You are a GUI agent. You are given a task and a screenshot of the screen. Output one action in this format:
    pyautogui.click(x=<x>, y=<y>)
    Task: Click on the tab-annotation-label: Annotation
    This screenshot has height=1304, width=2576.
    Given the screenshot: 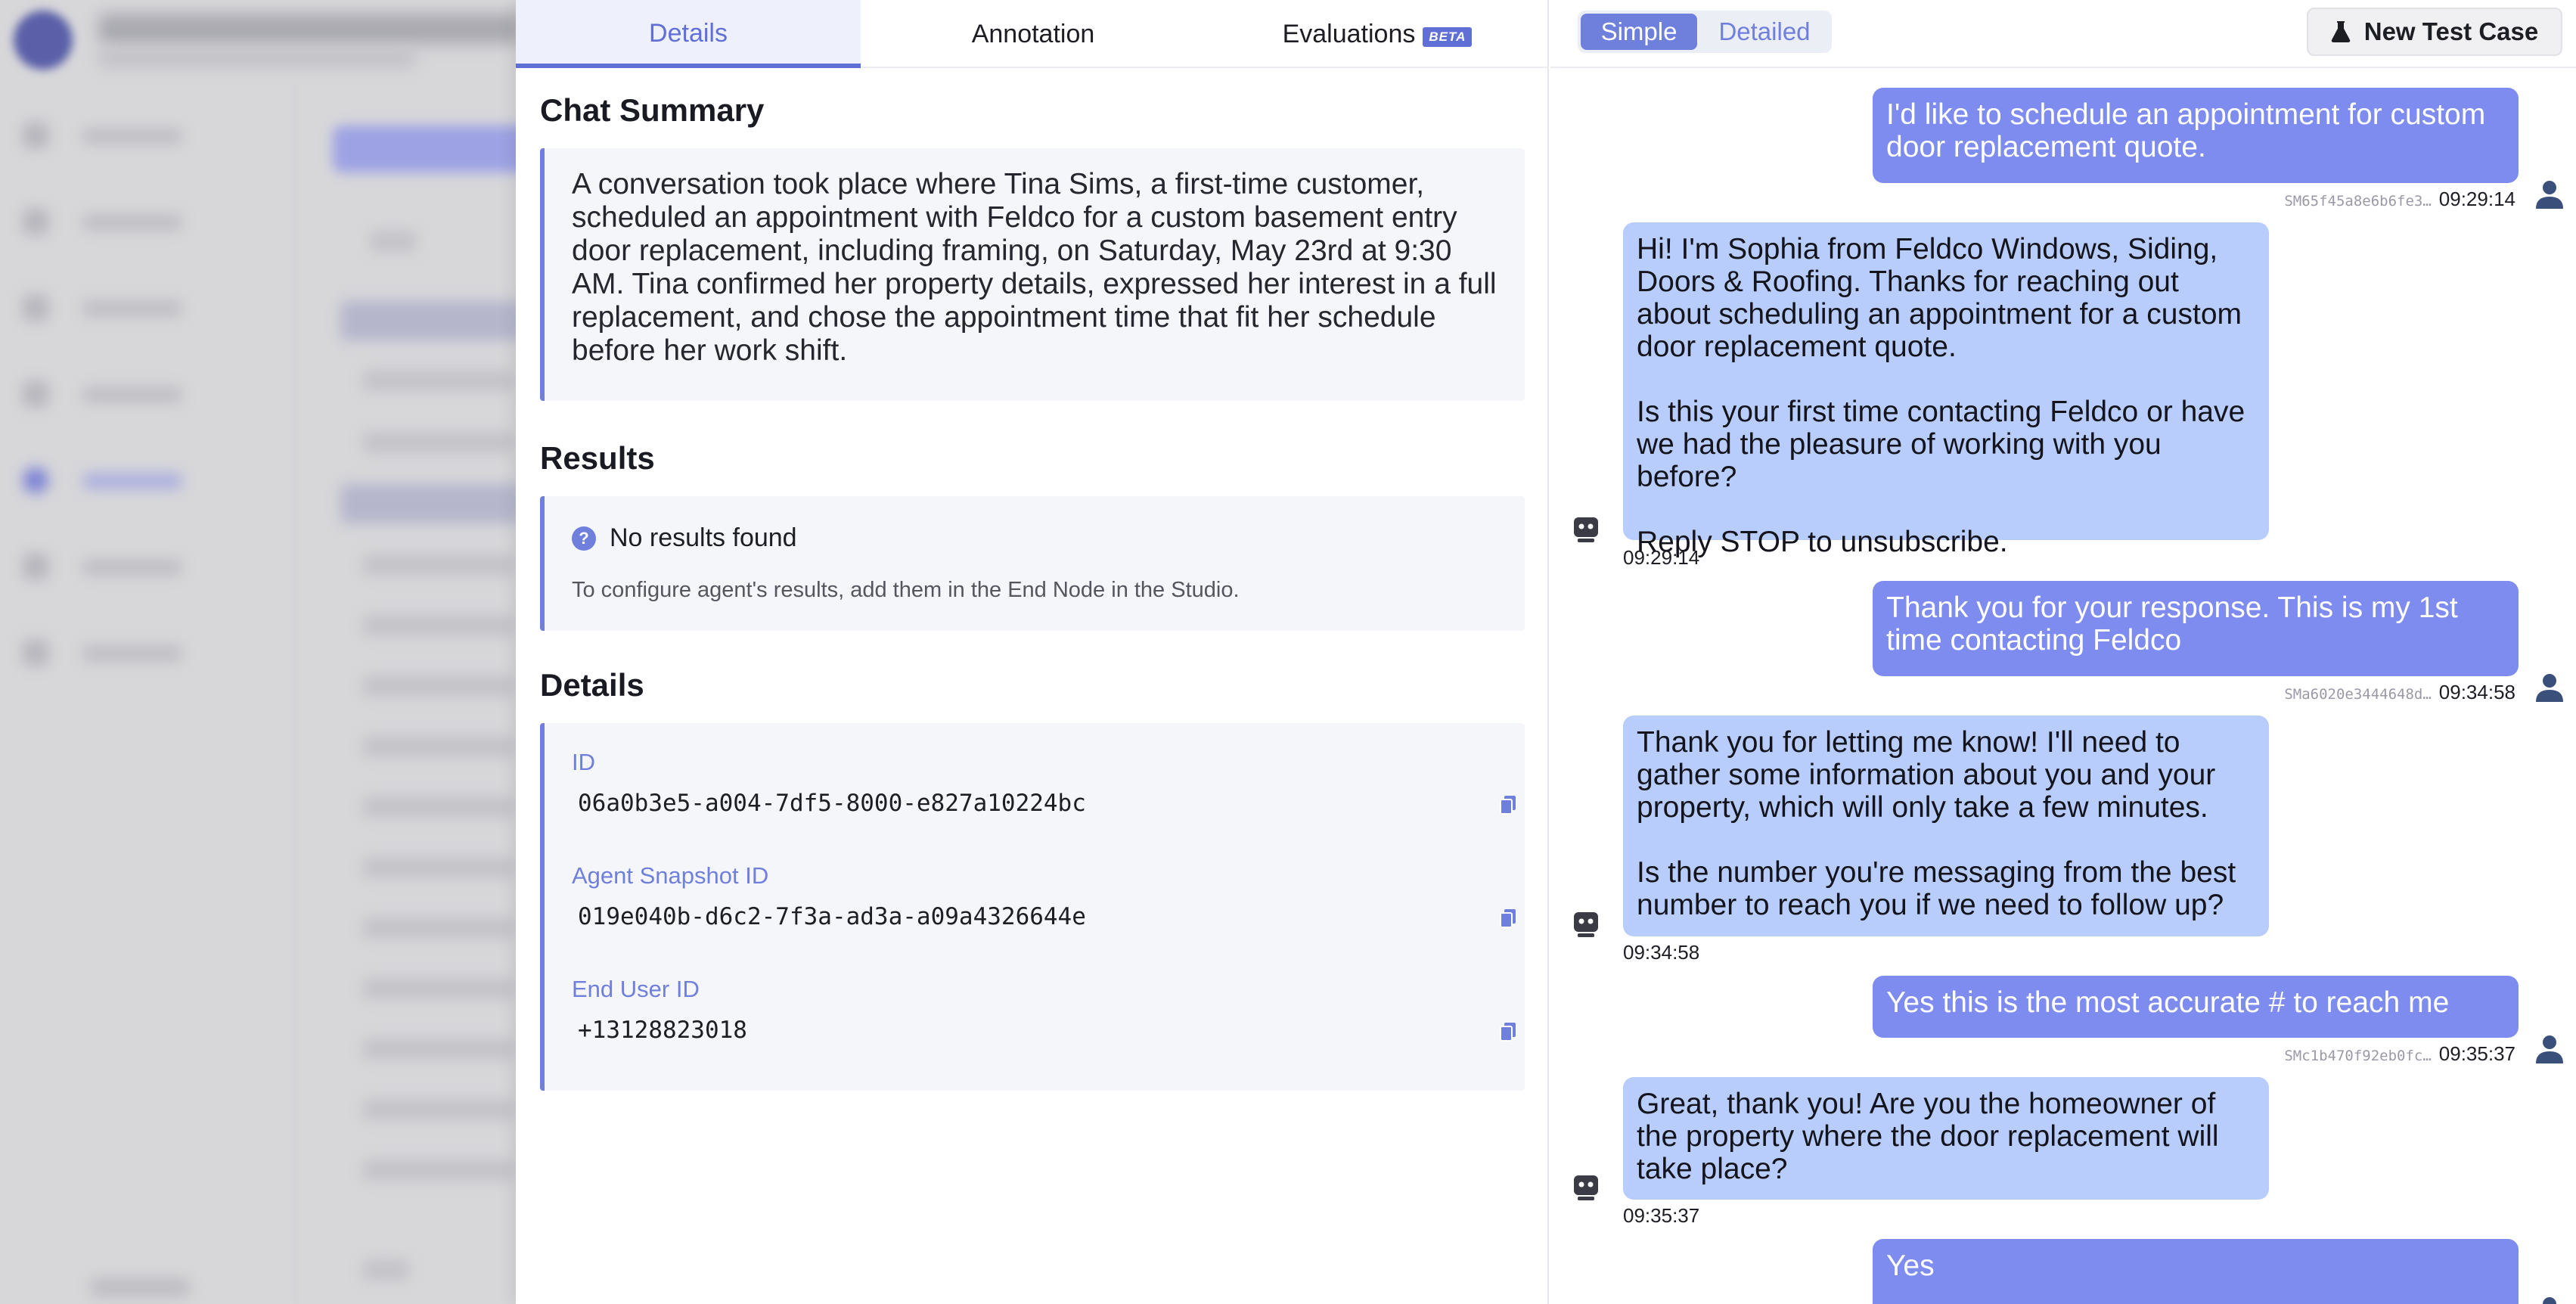 What is the action you would take?
    pyautogui.click(x=1033, y=33)
    